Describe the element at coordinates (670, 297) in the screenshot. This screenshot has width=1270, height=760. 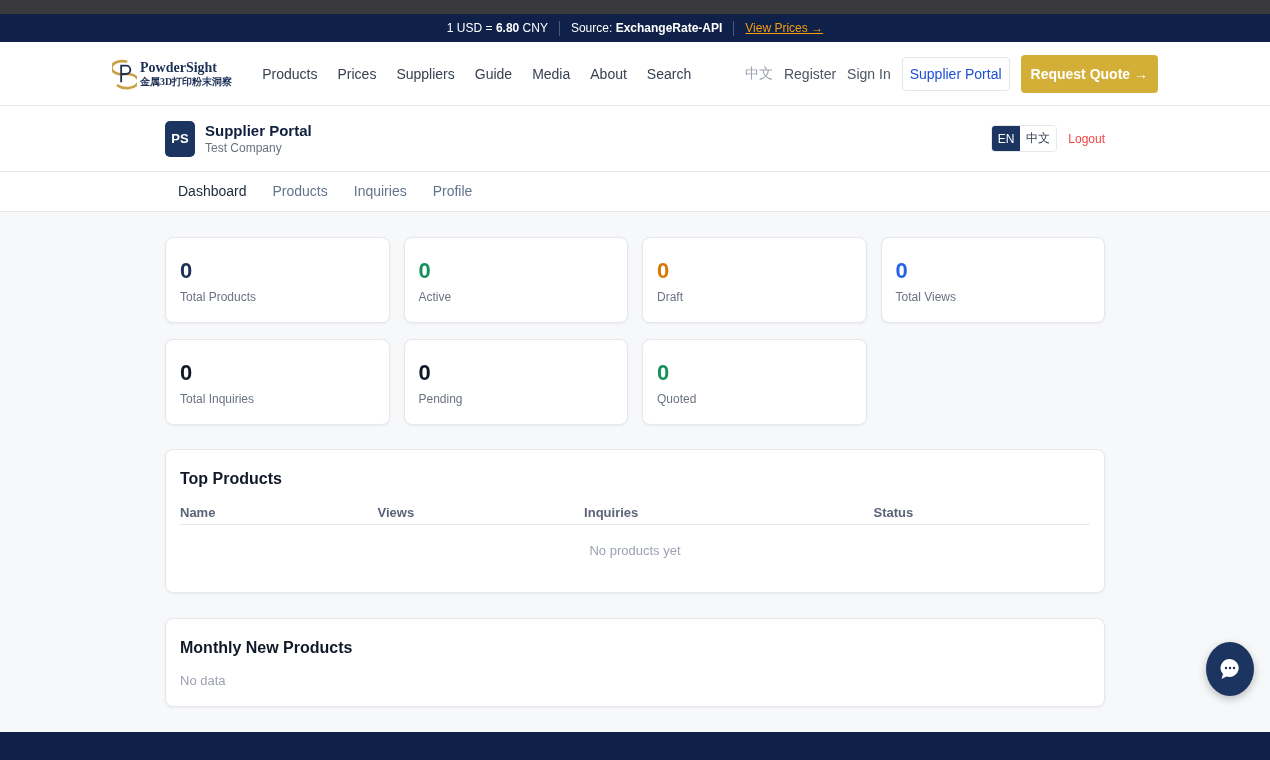
I see `stat-label: Draft` at that location.